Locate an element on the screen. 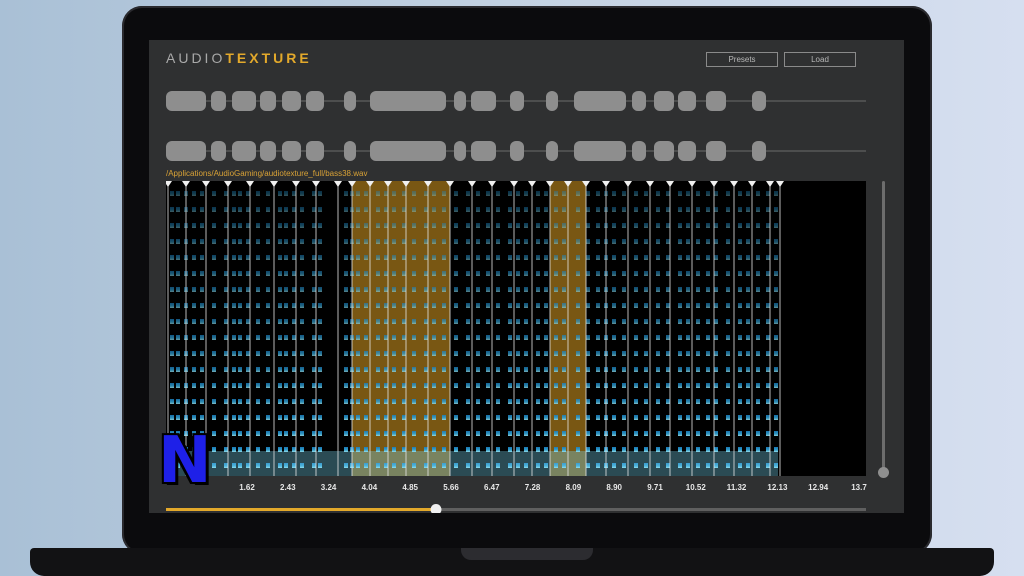 Image resolution: width=1024 pixels, height=576 pixels. load-button: Load is located at coordinates (820, 59).